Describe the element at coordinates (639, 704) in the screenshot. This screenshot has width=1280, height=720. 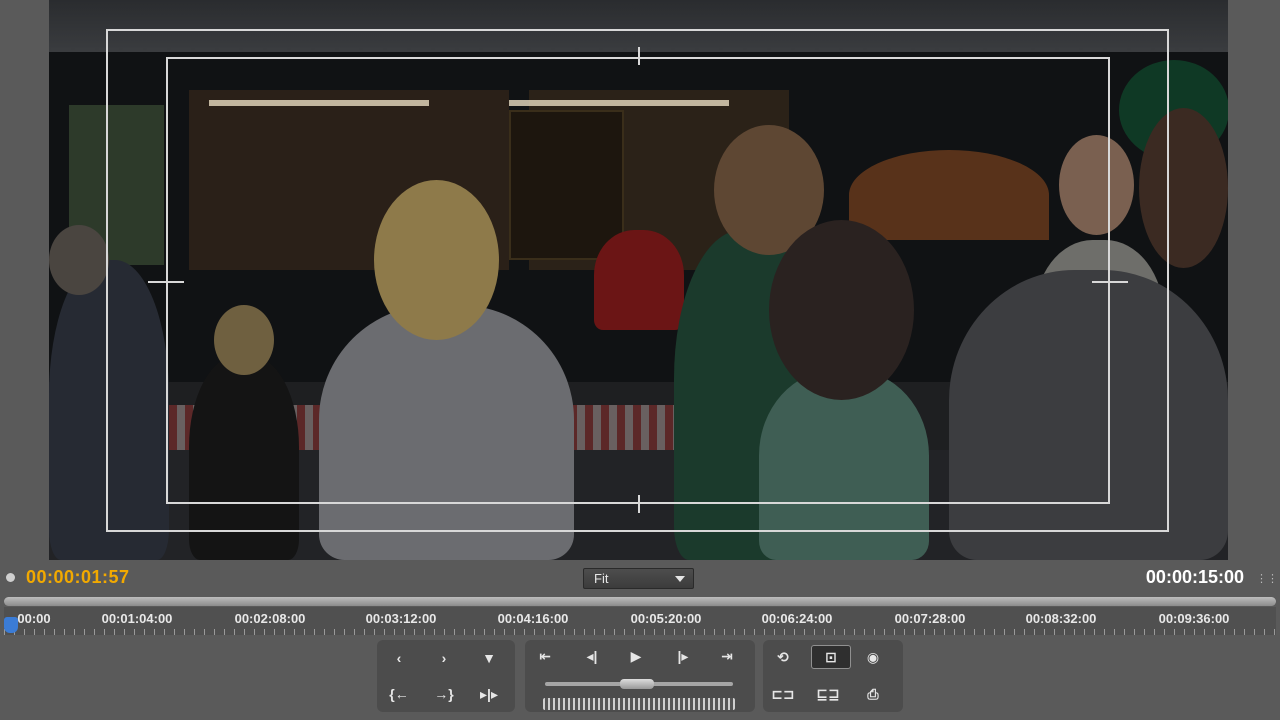
I see `jog-wheel` at that location.